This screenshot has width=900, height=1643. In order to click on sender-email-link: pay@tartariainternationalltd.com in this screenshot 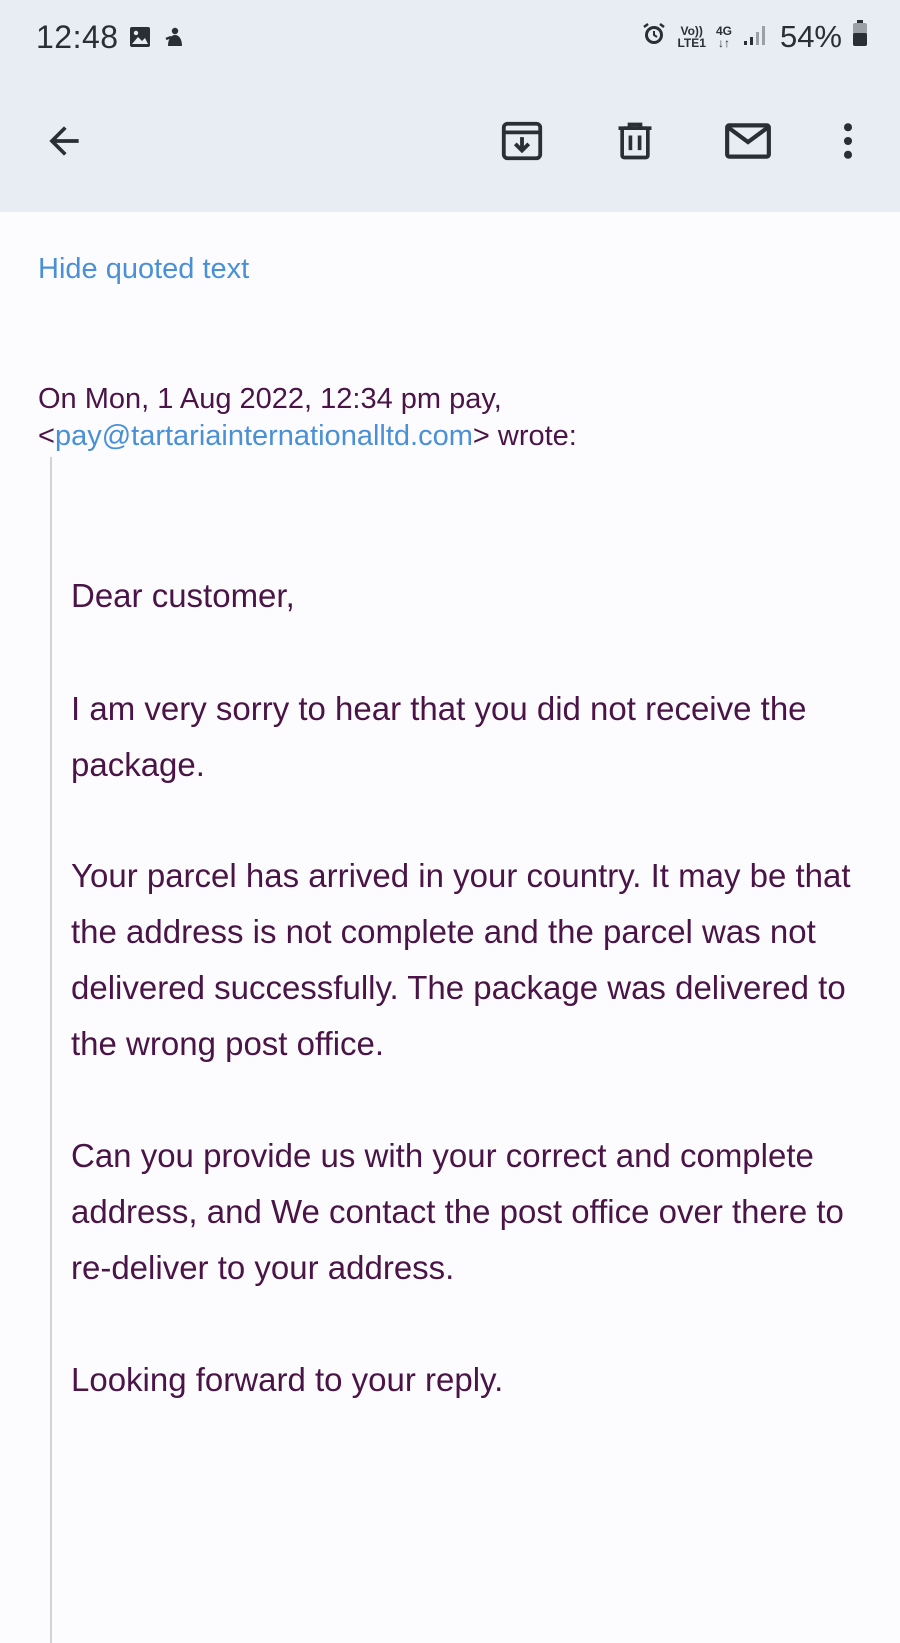, I will do `click(264, 436)`.